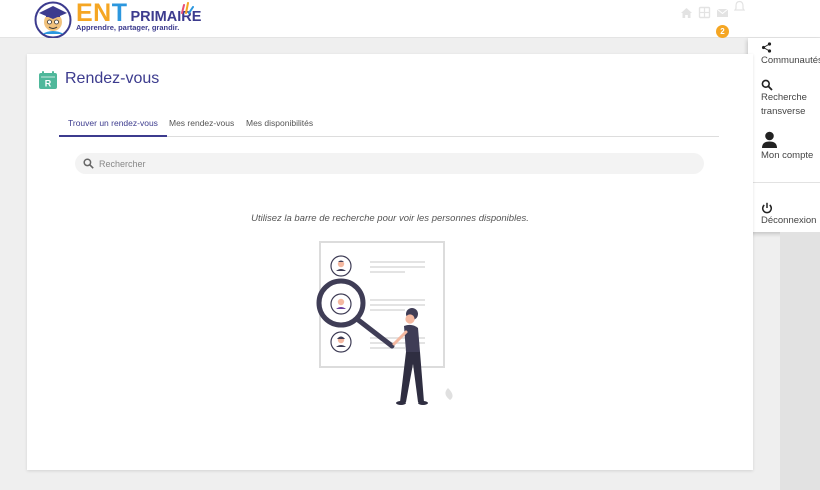 The height and width of the screenshot is (490, 820). Describe the element at coordinates (800, 361) in the screenshot. I see `page-scrollbar` at that location.